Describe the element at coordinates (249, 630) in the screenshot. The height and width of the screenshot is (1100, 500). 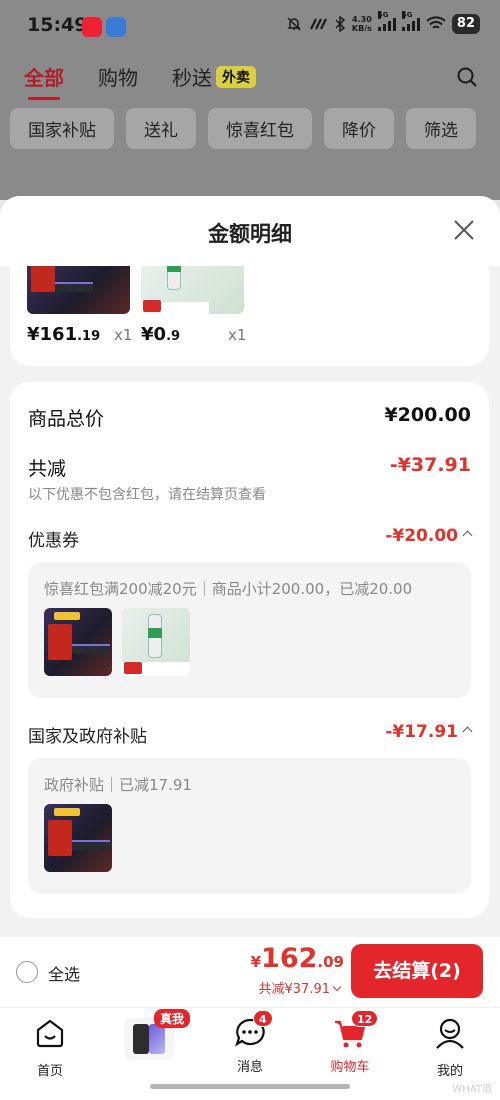
I see `coupon-detail-box: 惊喜红包满200减20元｜商品小计200.00，已减20.00` at that location.